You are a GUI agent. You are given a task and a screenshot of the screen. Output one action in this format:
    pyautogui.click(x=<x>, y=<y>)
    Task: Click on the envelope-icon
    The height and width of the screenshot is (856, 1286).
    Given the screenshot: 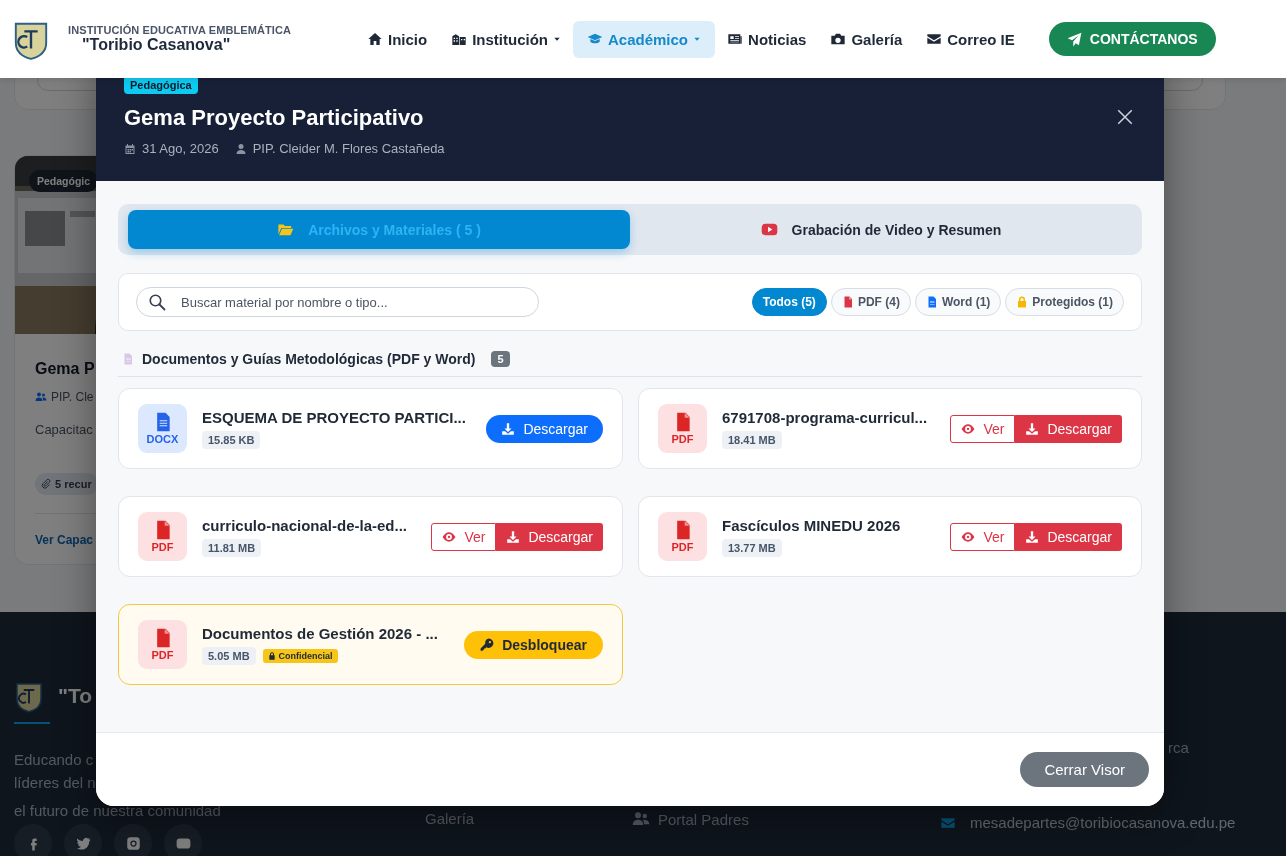 What is the action you would take?
    pyautogui.click(x=934, y=39)
    